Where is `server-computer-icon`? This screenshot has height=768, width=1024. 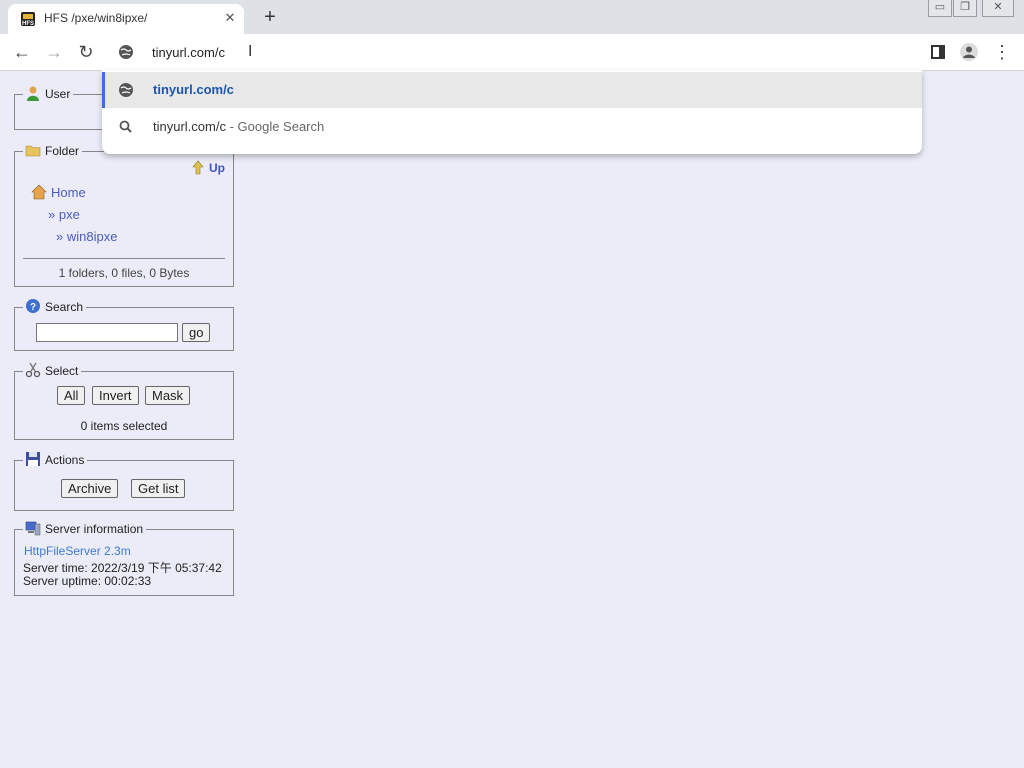 server-computer-icon is located at coordinates (33, 528).